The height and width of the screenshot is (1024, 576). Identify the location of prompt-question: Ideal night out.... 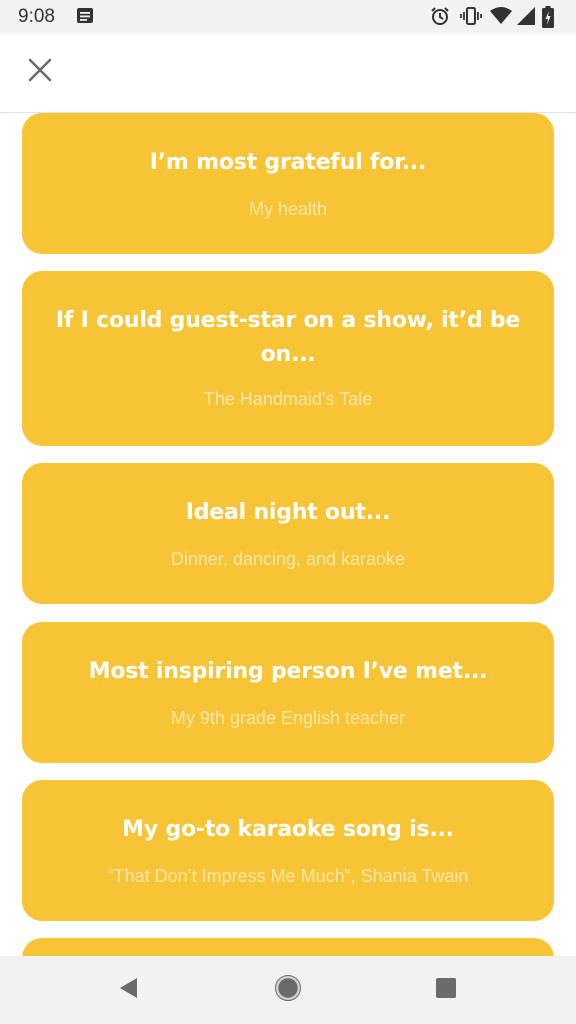
(288, 512).